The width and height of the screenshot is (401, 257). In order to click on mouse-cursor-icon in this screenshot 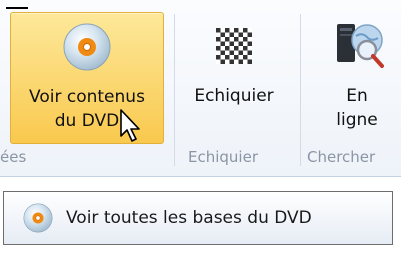, I will do `click(131, 128)`.